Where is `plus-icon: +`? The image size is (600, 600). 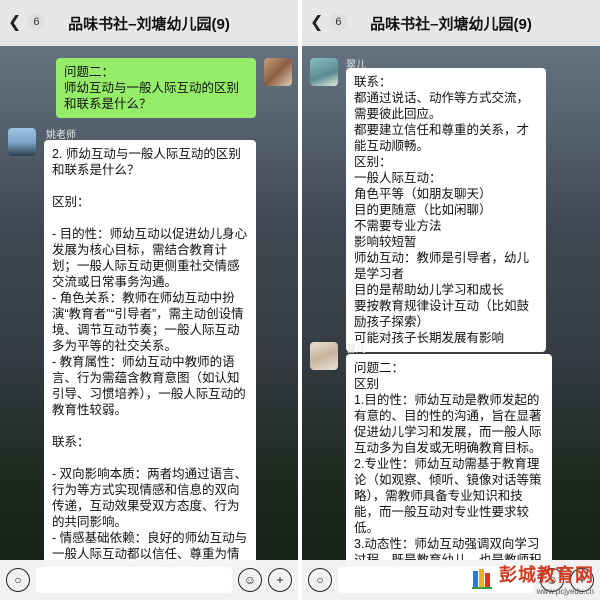 plus-icon: + is located at coordinates (280, 580).